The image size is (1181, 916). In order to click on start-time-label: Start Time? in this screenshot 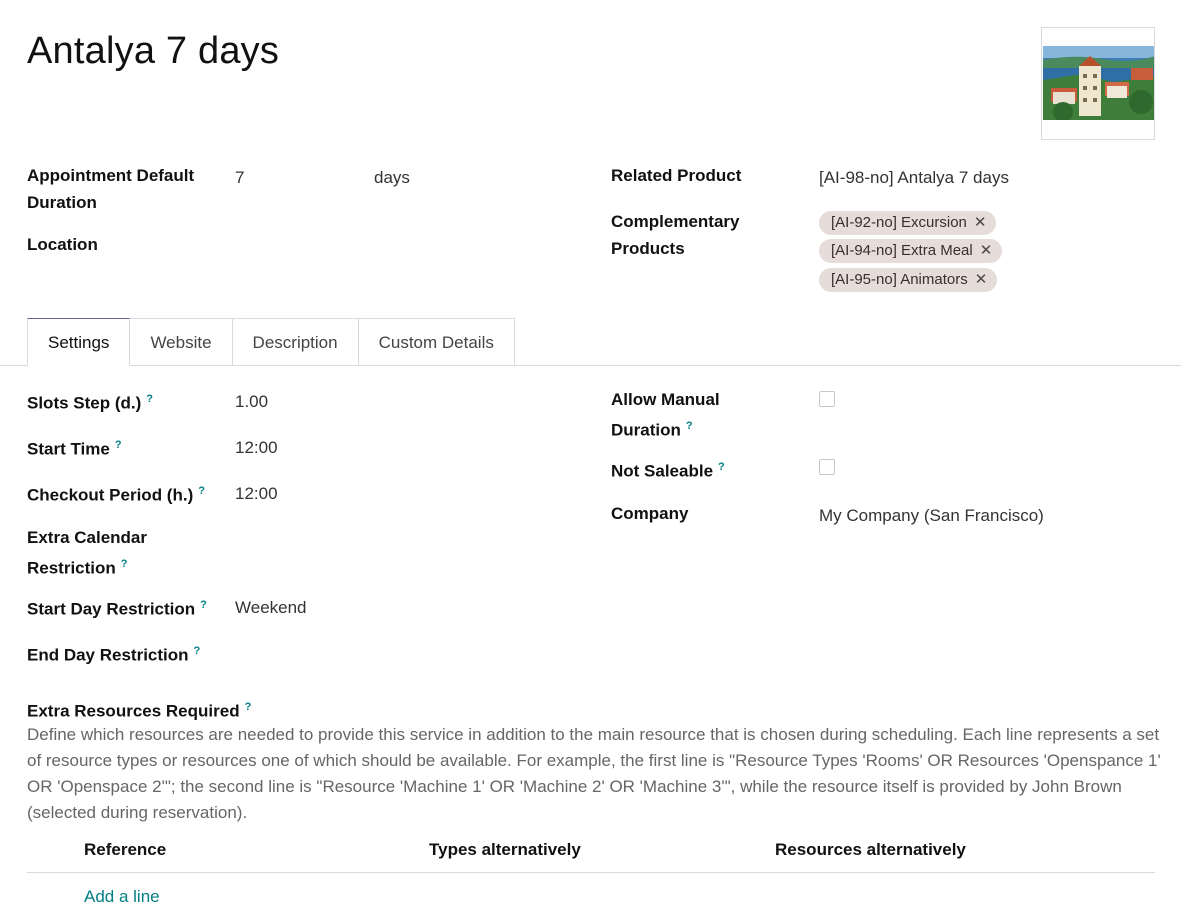, I will do `click(74, 449)`.